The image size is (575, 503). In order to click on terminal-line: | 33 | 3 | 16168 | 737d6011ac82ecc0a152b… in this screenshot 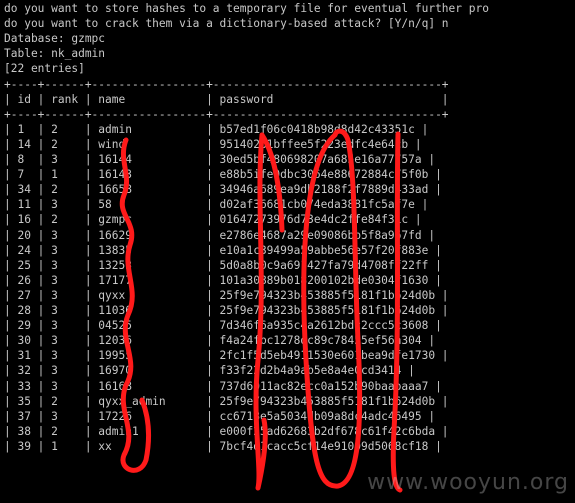, I will do `click(223, 386)`.